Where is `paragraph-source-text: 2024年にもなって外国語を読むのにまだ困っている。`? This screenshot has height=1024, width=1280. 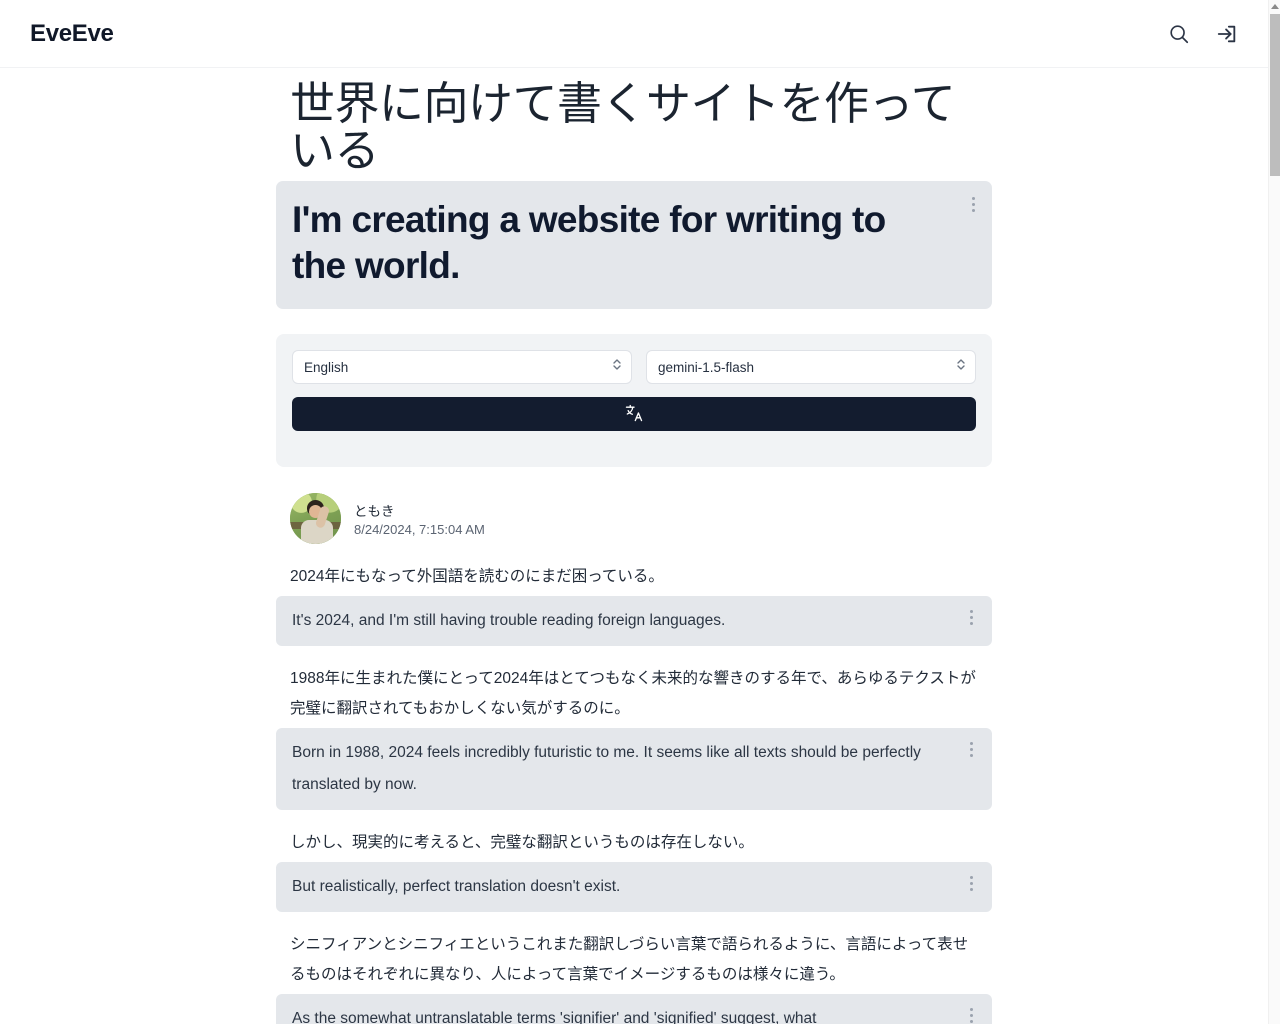 paragraph-source-text: 2024年にもなって外国語を読むのにまだ困っている。 is located at coordinates (477, 576).